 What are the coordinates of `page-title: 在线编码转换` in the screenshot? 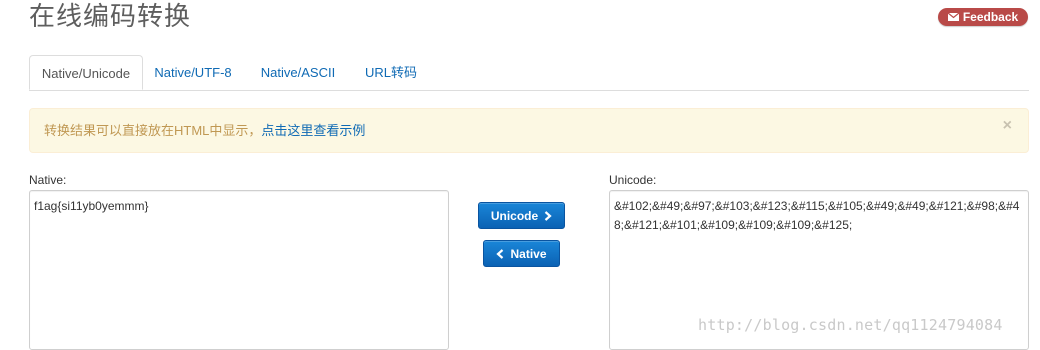 It's located at (110, 17).